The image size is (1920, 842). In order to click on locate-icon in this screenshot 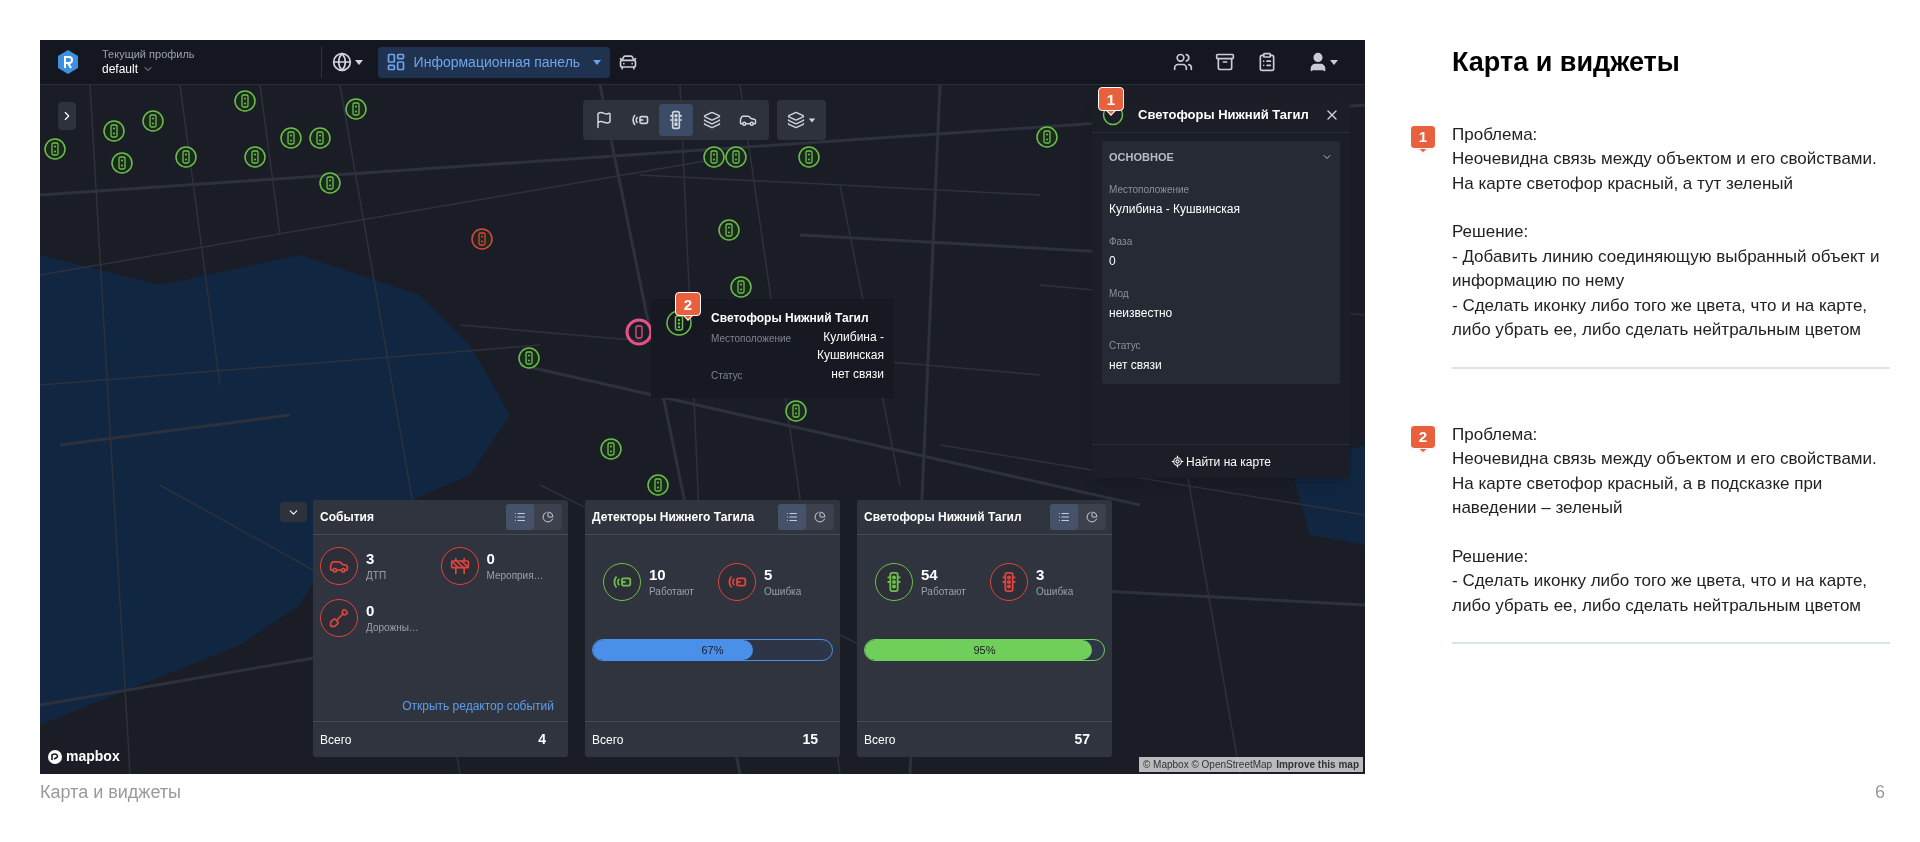, I will do `click(1178, 461)`.